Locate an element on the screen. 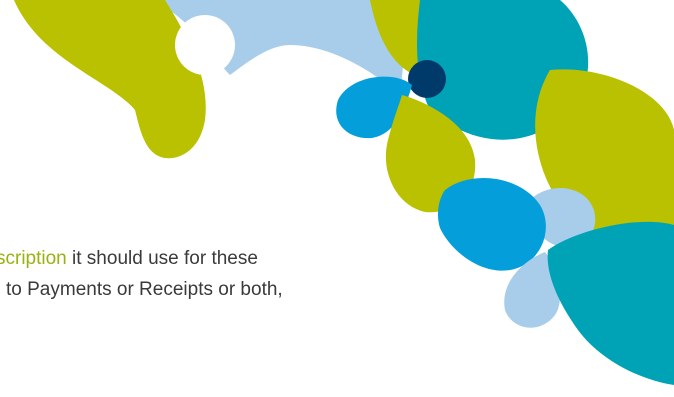 The image size is (674, 397). navy-centre-dot is located at coordinates (427, 79).